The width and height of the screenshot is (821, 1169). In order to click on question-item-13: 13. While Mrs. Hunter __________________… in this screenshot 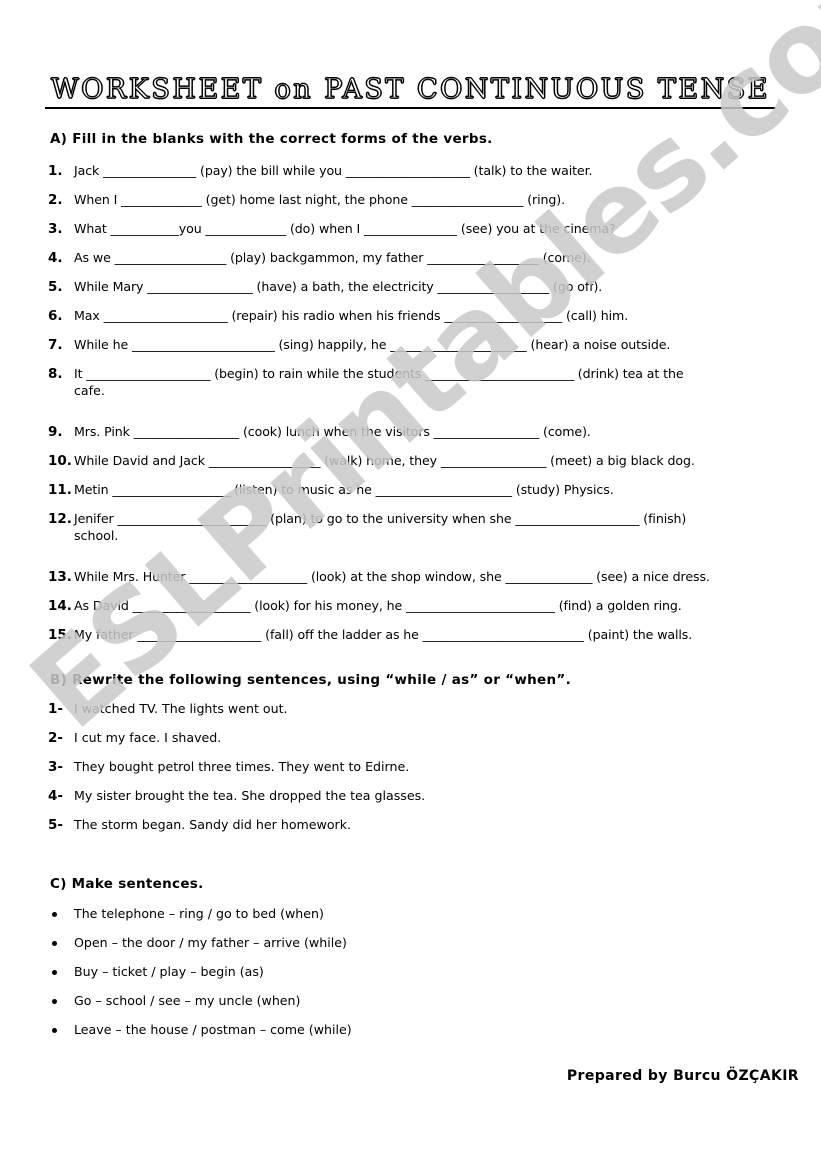, I will do `click(420, 576)`.